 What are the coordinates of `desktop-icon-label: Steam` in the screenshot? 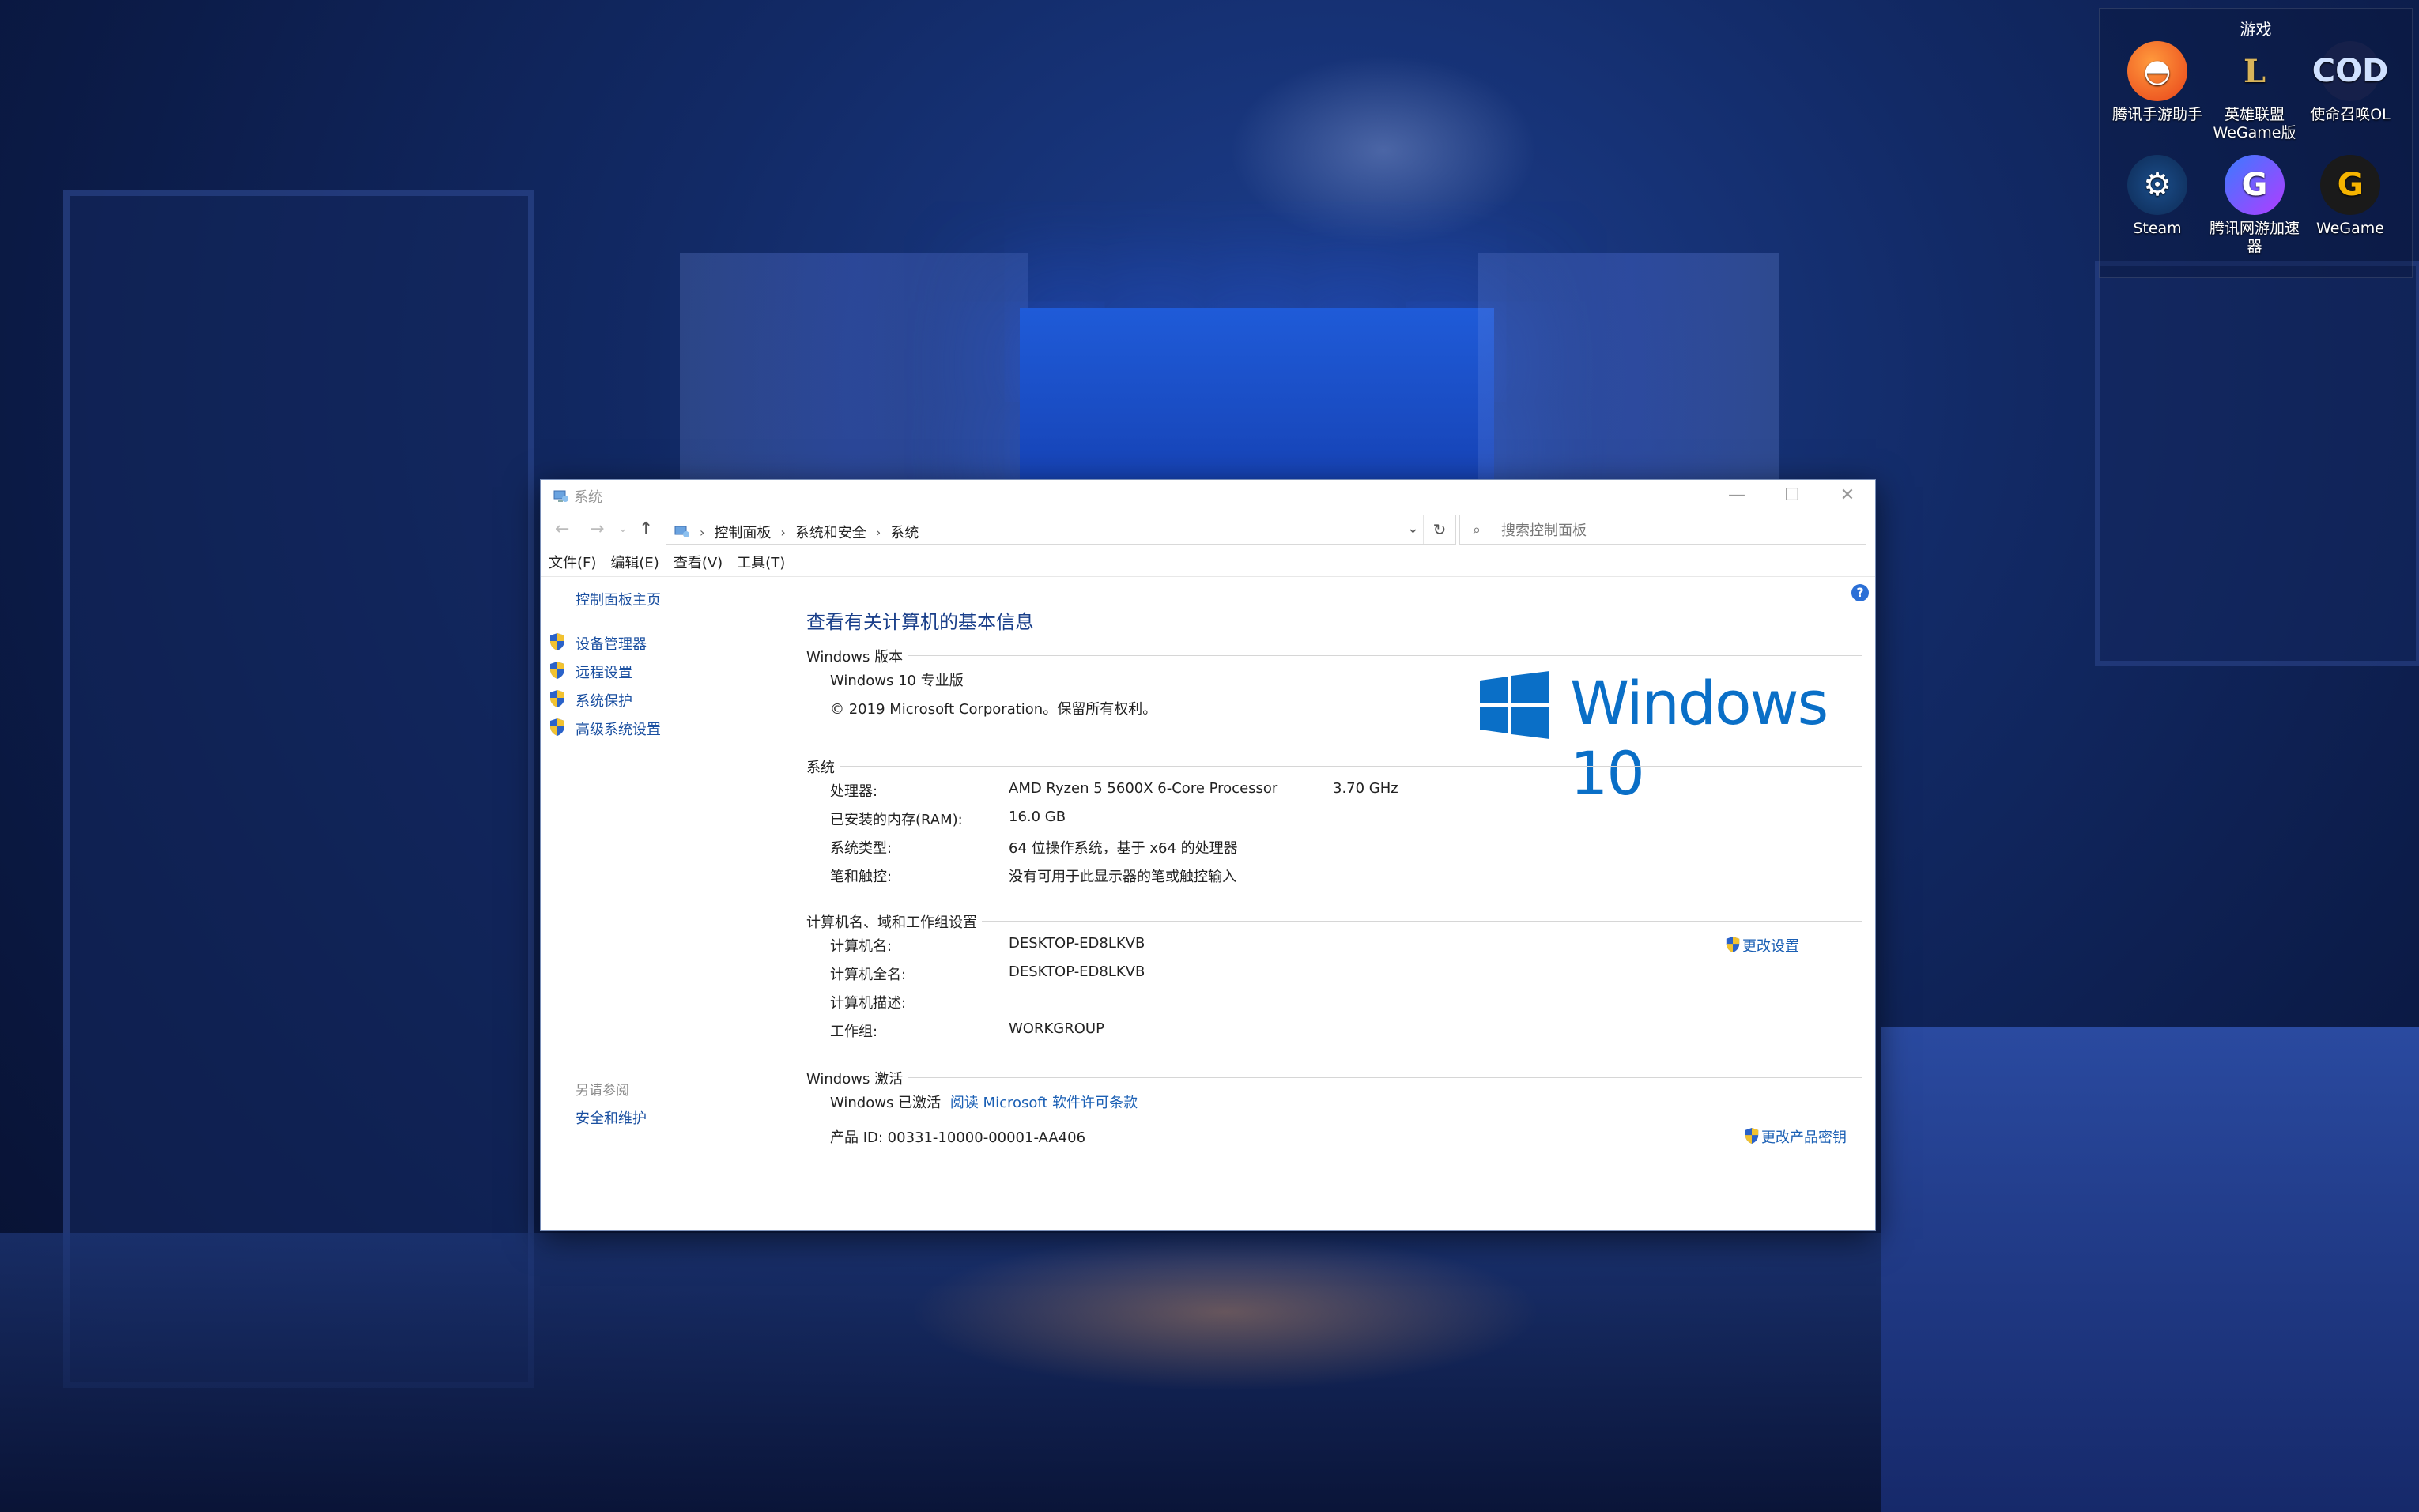 It's located at (2157, 228).